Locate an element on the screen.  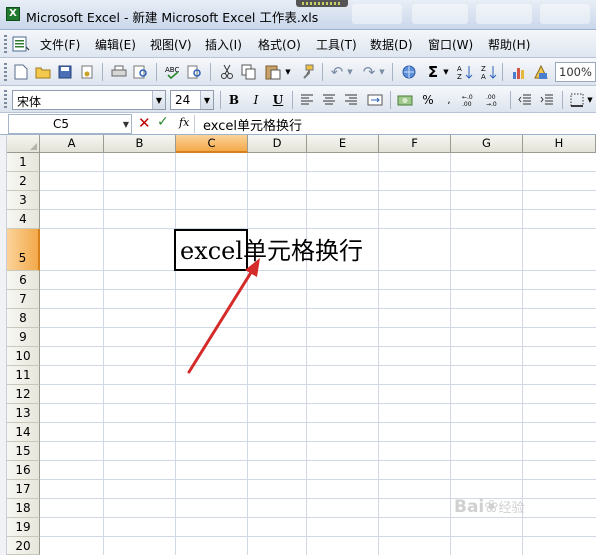
drawing-icon is located at coordinates (541, 72).